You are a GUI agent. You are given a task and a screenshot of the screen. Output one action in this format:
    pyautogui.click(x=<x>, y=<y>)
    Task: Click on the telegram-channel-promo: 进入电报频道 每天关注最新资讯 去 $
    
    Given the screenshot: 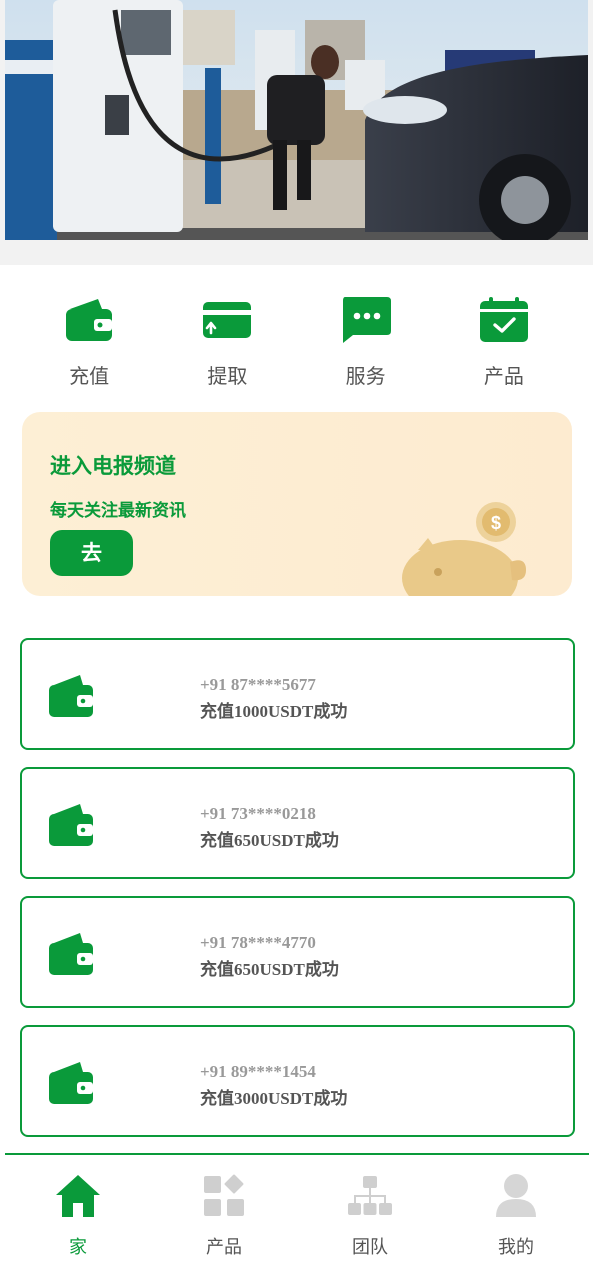 What is the action you would take?
    pyautogui.click(x=297, y=504)
    